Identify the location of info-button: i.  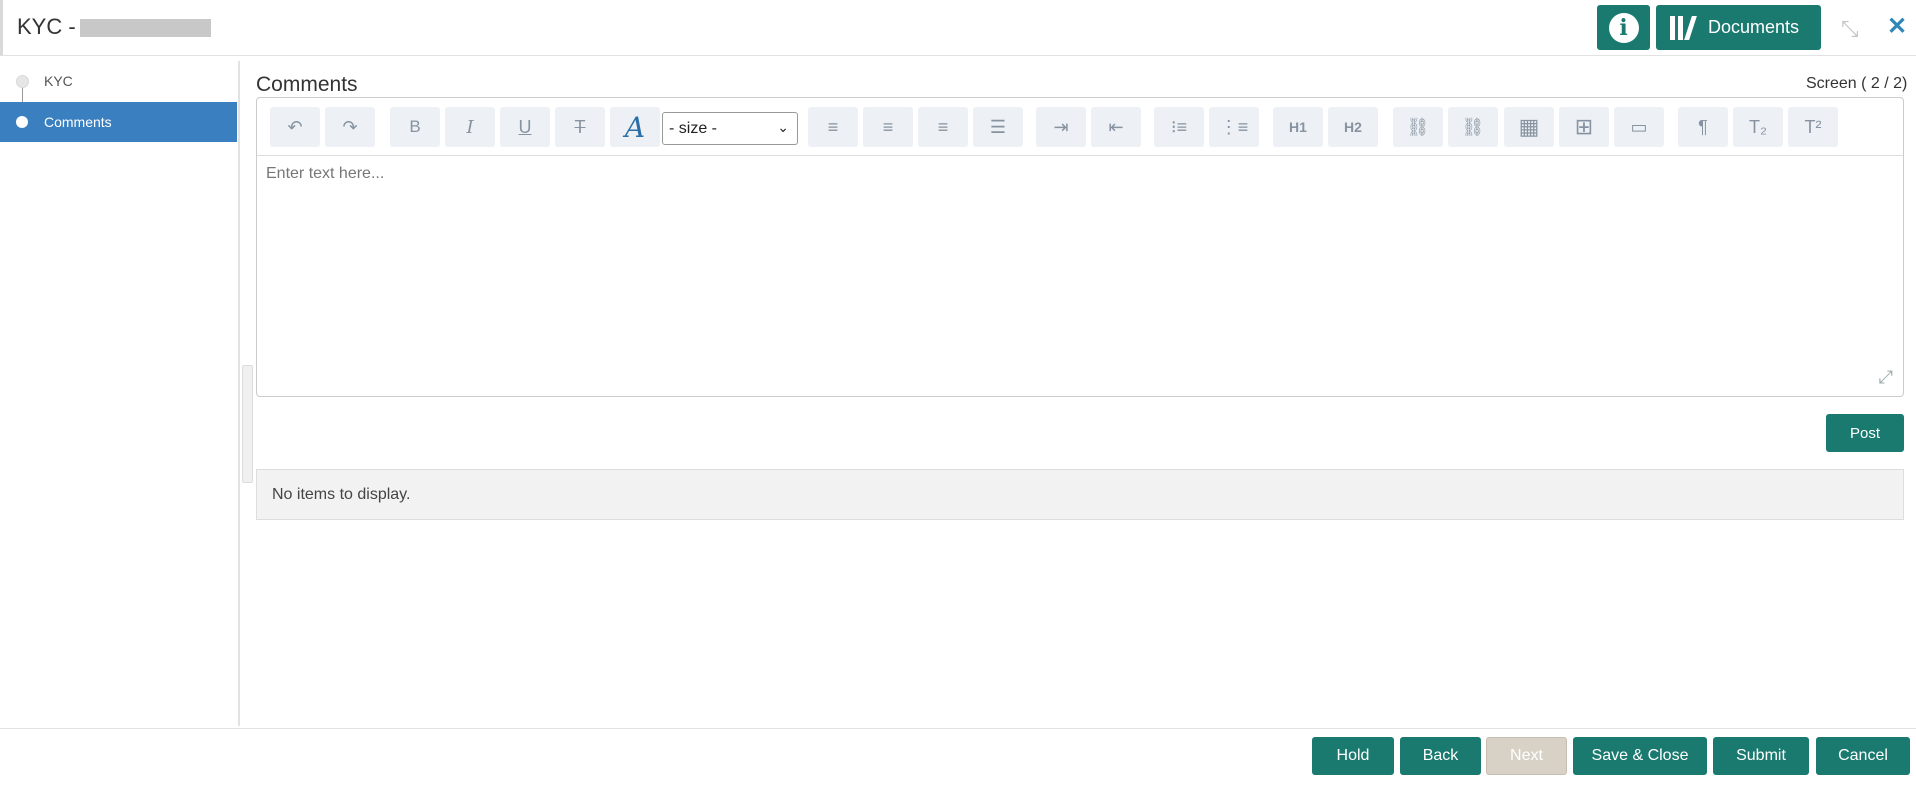
(1623, 27).